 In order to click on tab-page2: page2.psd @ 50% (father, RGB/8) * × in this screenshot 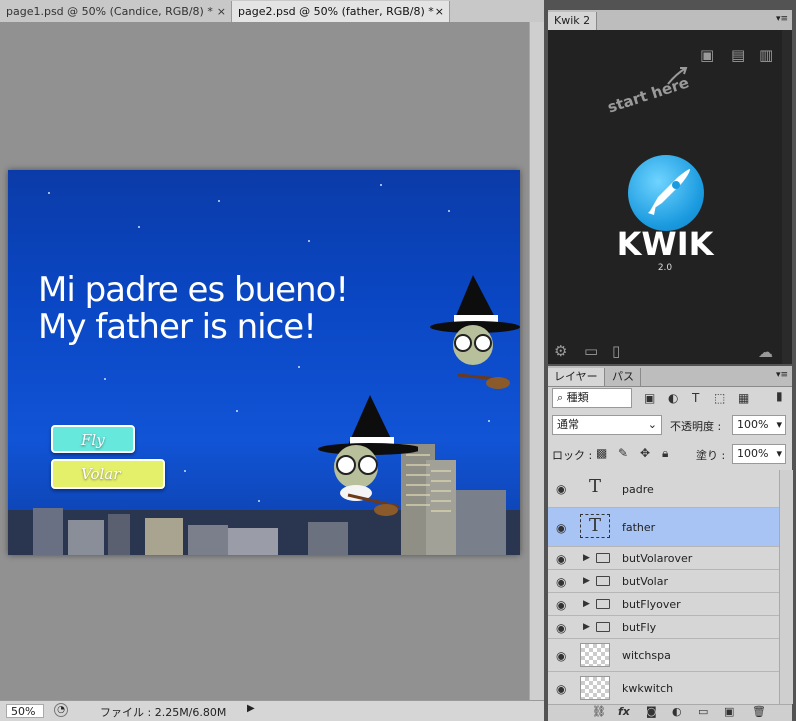, I will do `click(341, 11)`.